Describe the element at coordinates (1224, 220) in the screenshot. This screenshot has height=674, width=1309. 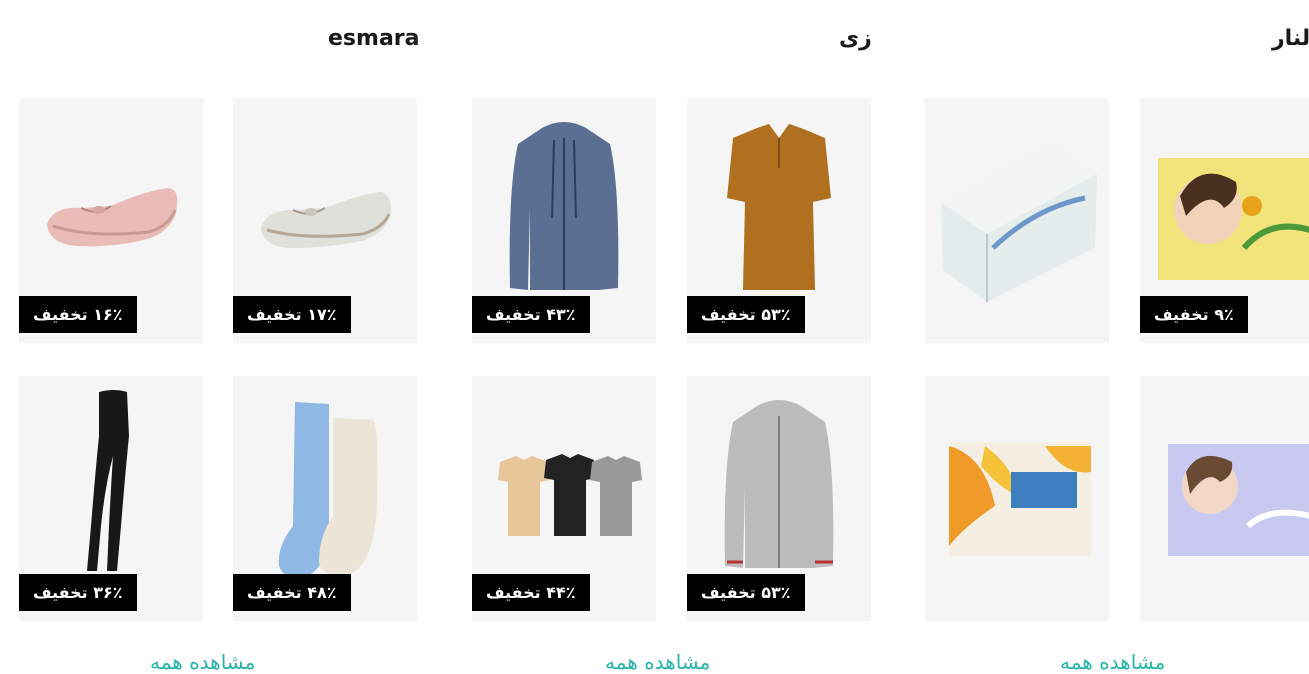
I see `product-card: ۹٪ تخفیف` at that location.